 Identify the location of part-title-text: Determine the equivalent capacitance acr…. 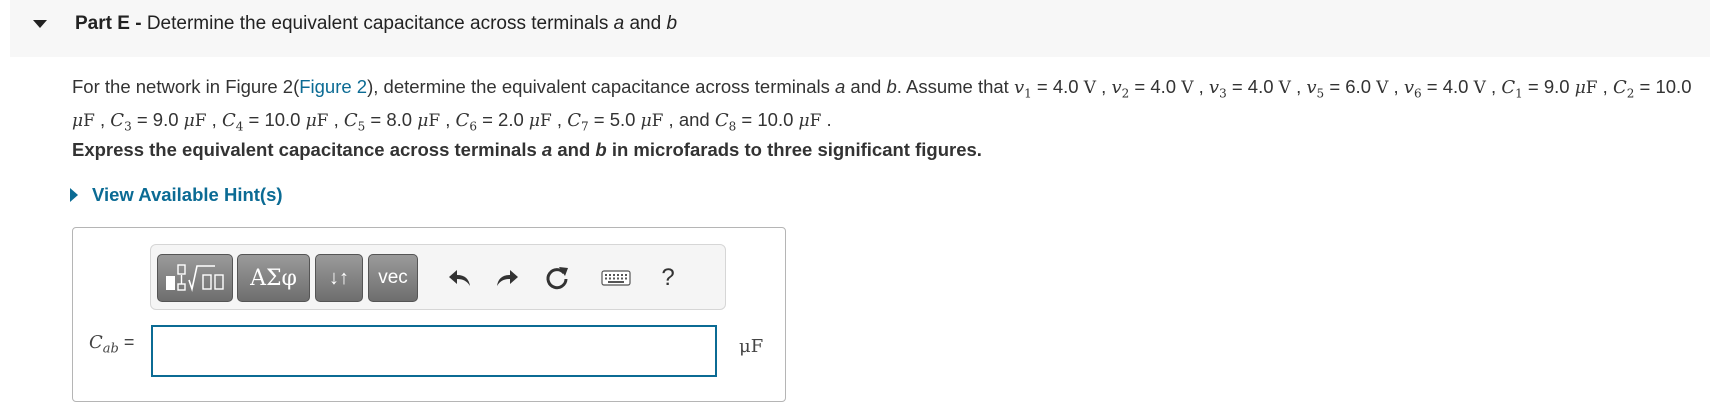
(380, 23).